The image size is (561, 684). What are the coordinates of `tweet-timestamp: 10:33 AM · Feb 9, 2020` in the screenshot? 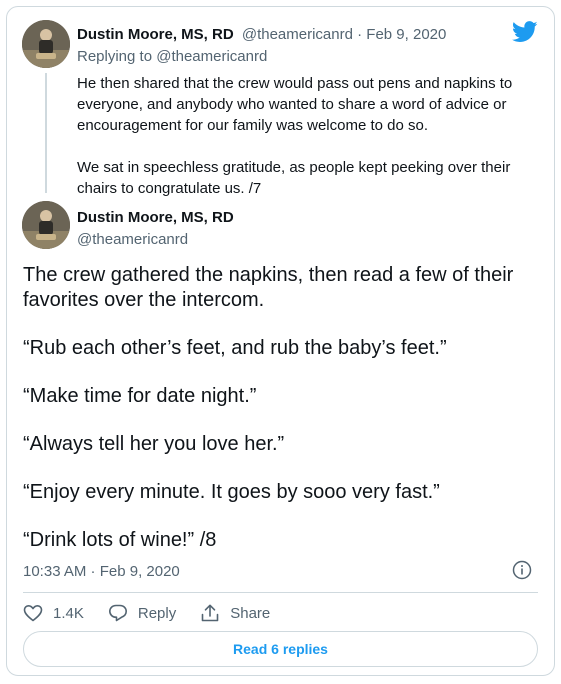 It's located at (101, 571).